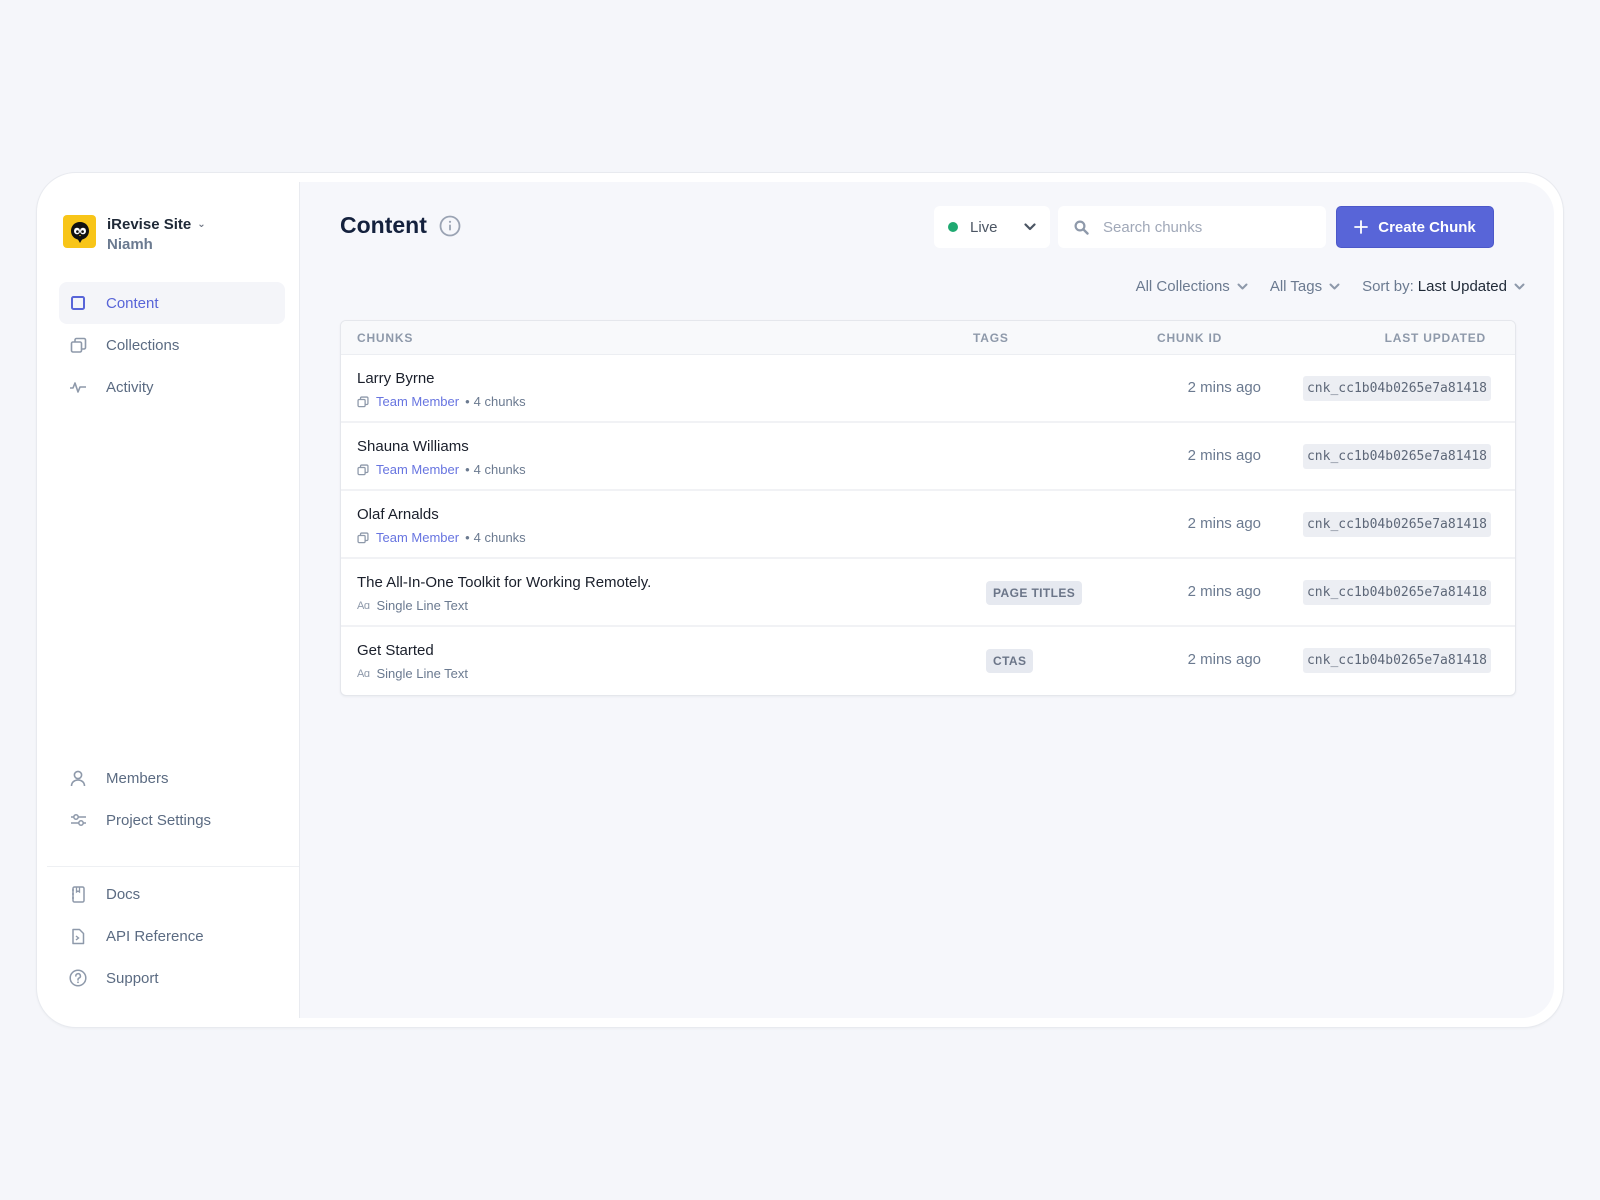 This screenshot has width=1600, height=1200. I want to click on user-icon, so click(78, 778).